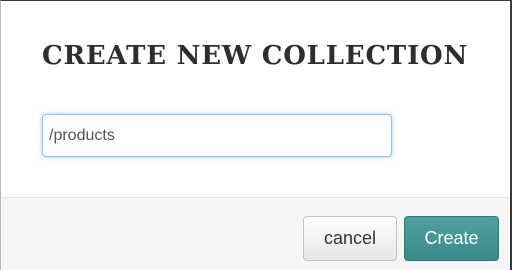 This screenshot has height=270, width=512. I want to click on dialog-title: CREATE NEW COLLECTION, so click(255, 56).